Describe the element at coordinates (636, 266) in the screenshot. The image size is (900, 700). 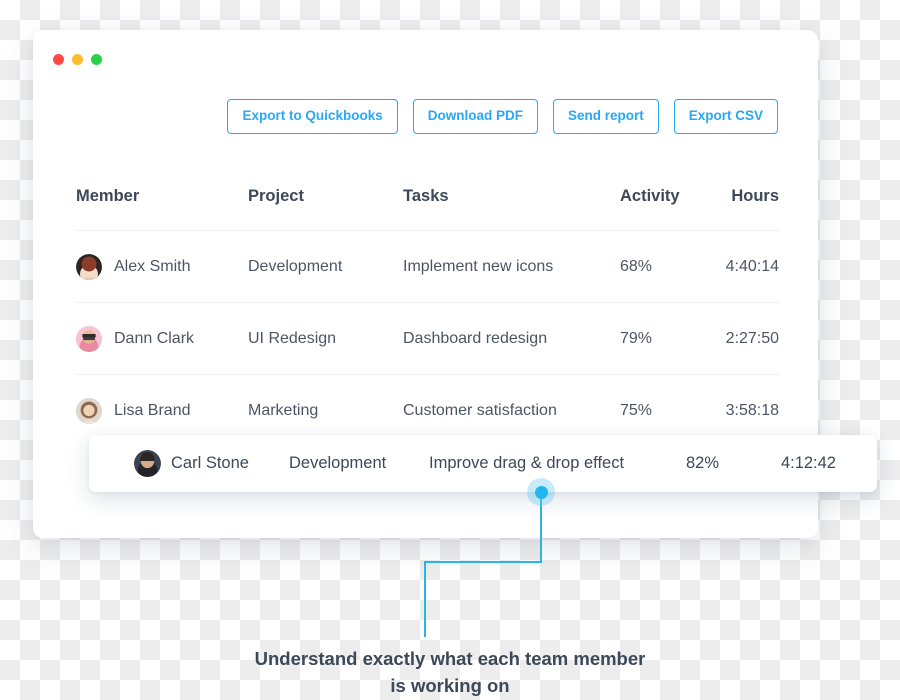
I see `activity-cell: 68%` at that location.